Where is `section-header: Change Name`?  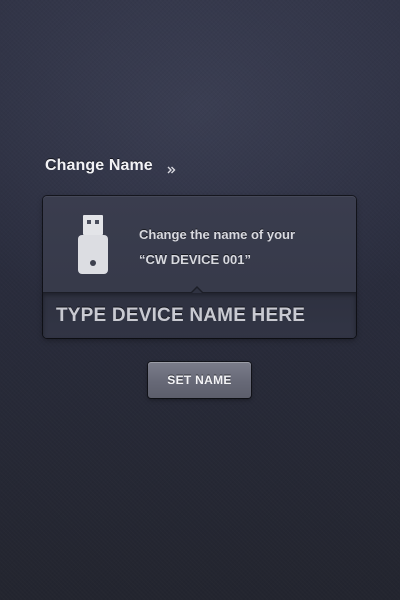
section-header: Change Name is located at coordinates (111, 166).